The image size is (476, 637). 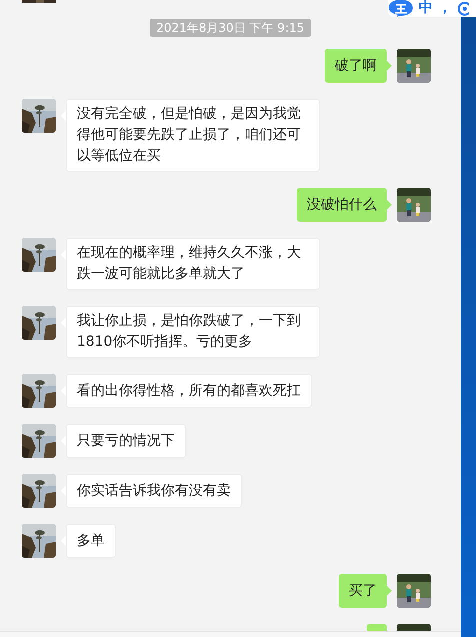 I want to click on message-bubble: 买了, so click(x=363, y=591).